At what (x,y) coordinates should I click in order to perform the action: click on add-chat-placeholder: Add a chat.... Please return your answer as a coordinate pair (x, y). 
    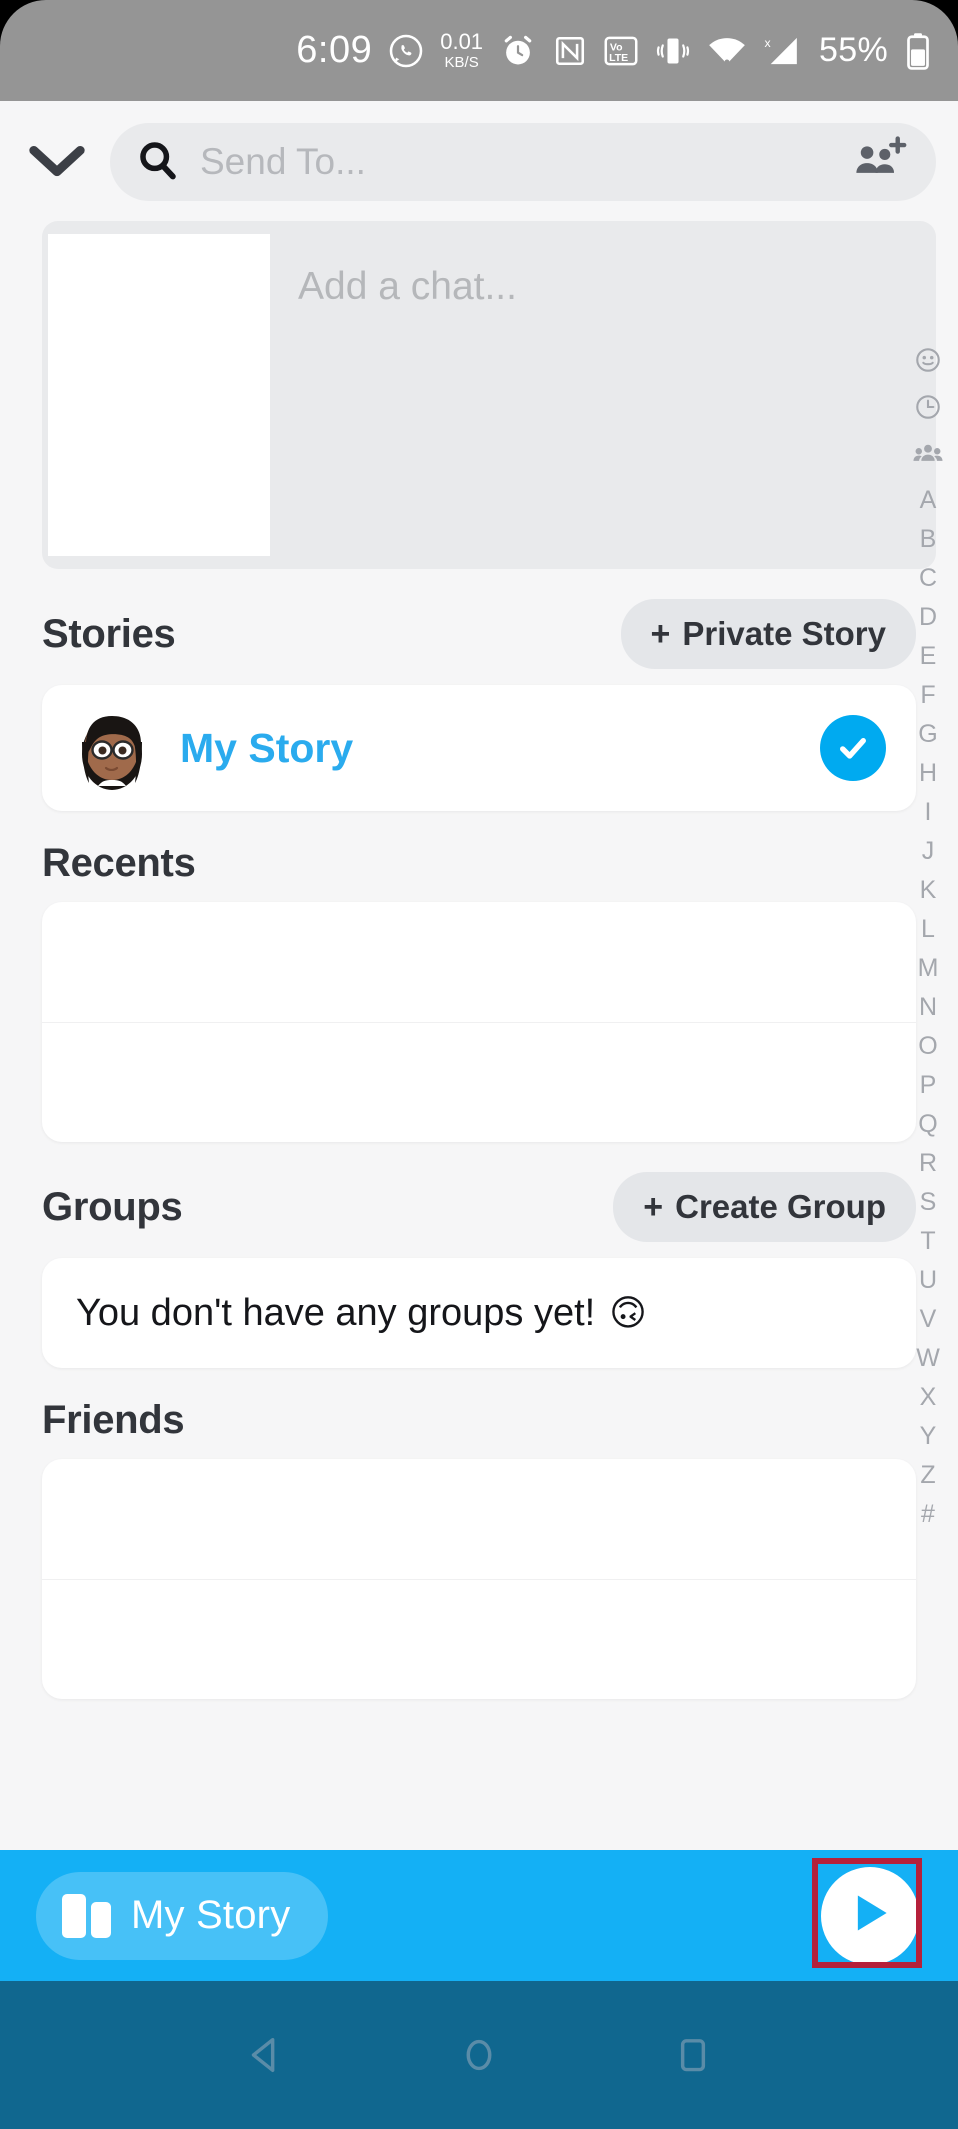
    Looking at the image, I should click on (603, 395).